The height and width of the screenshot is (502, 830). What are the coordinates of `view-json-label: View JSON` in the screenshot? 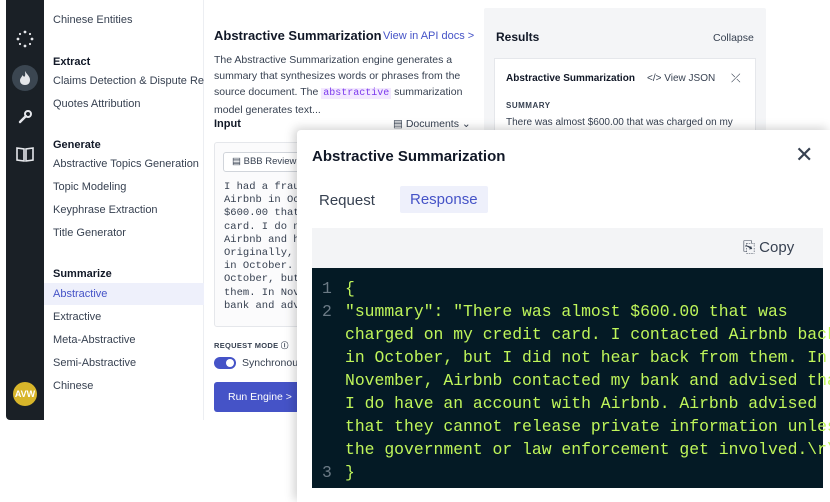 It's located at (690, 78).